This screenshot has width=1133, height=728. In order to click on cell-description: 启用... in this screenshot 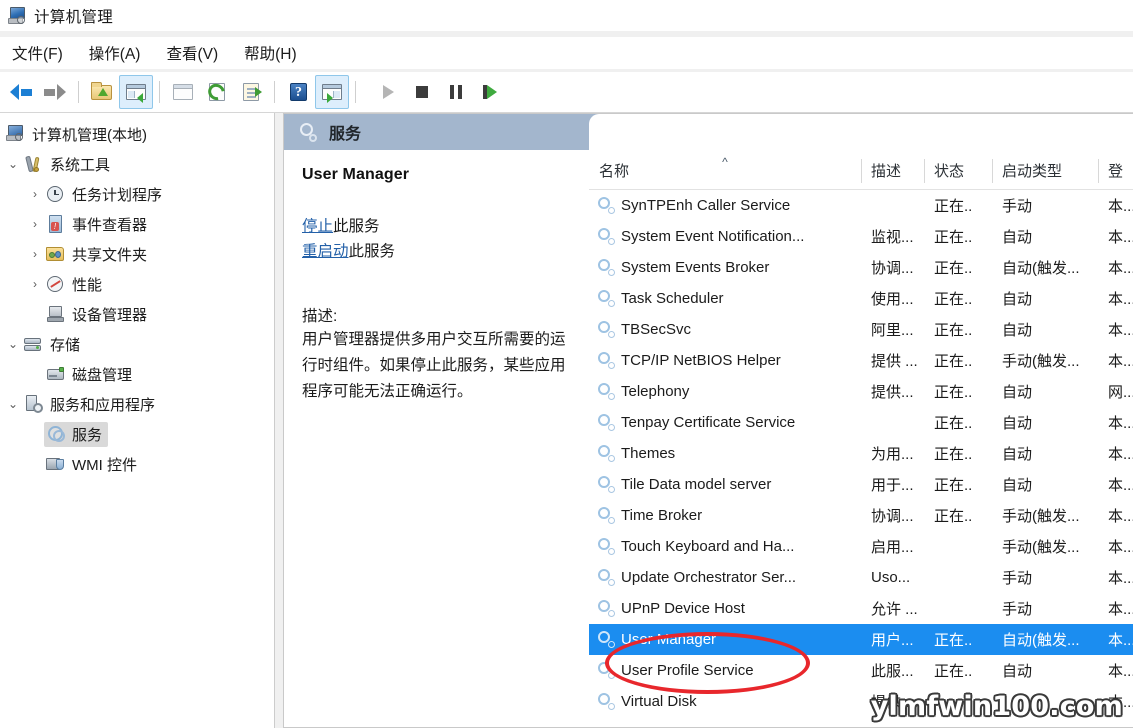, I will do `click(892, 547)`.